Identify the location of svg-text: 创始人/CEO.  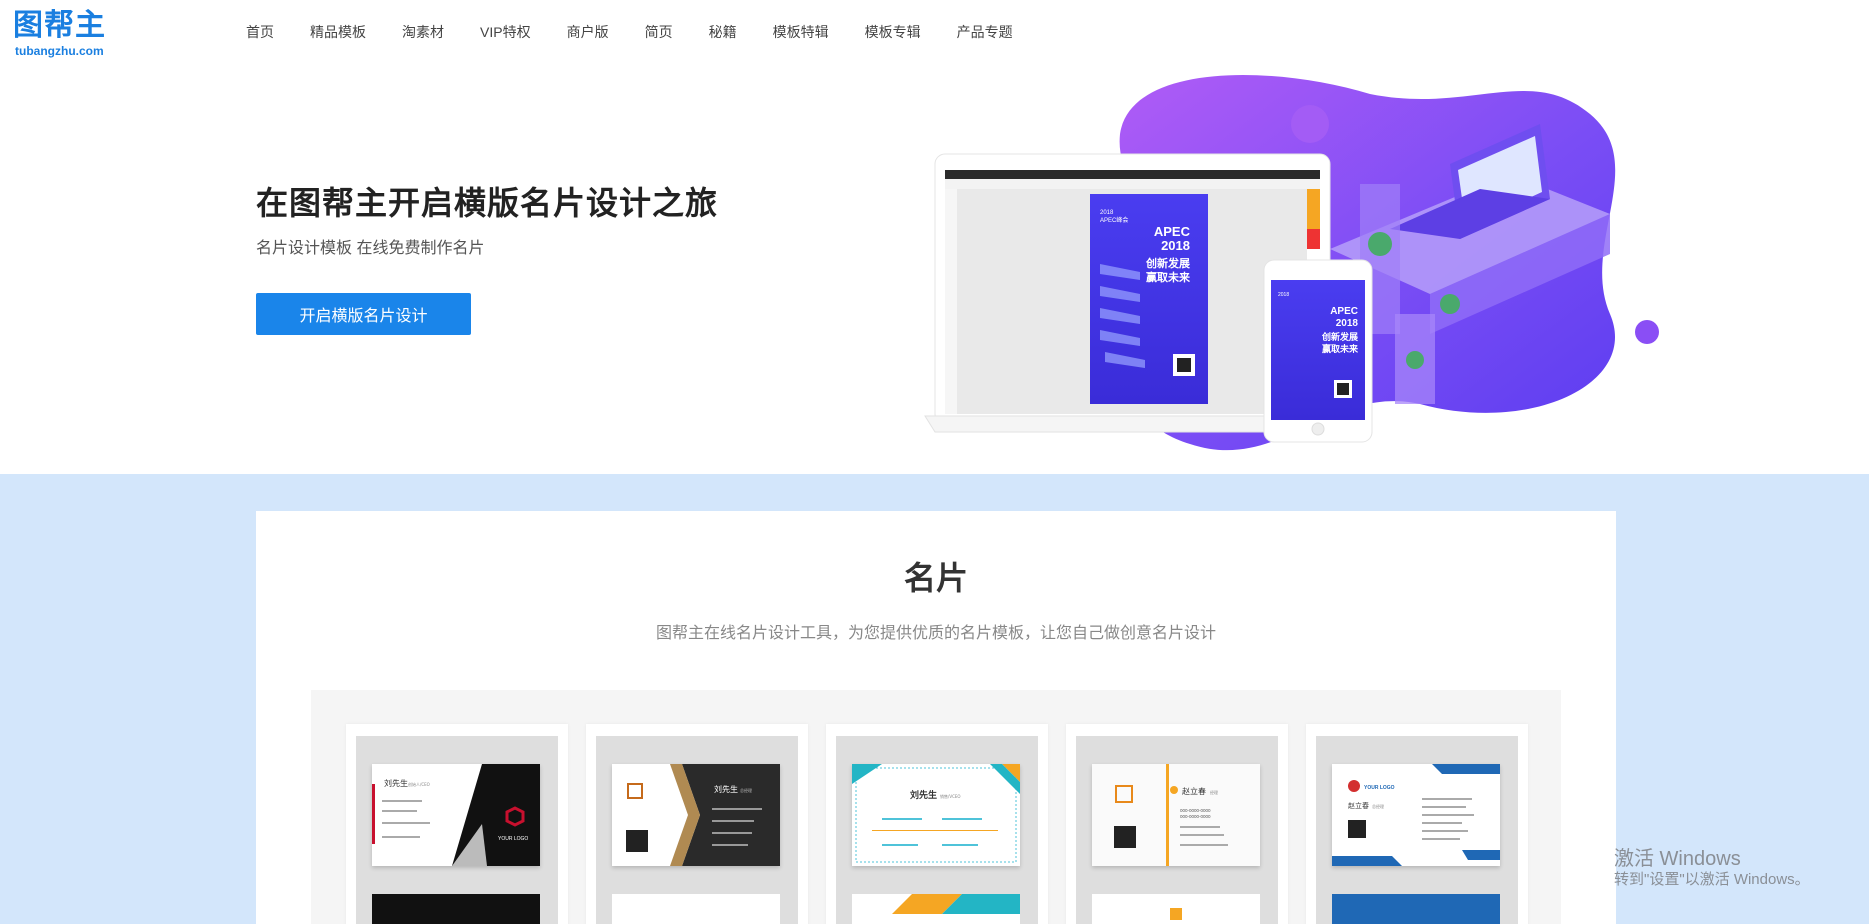
(419, 784).